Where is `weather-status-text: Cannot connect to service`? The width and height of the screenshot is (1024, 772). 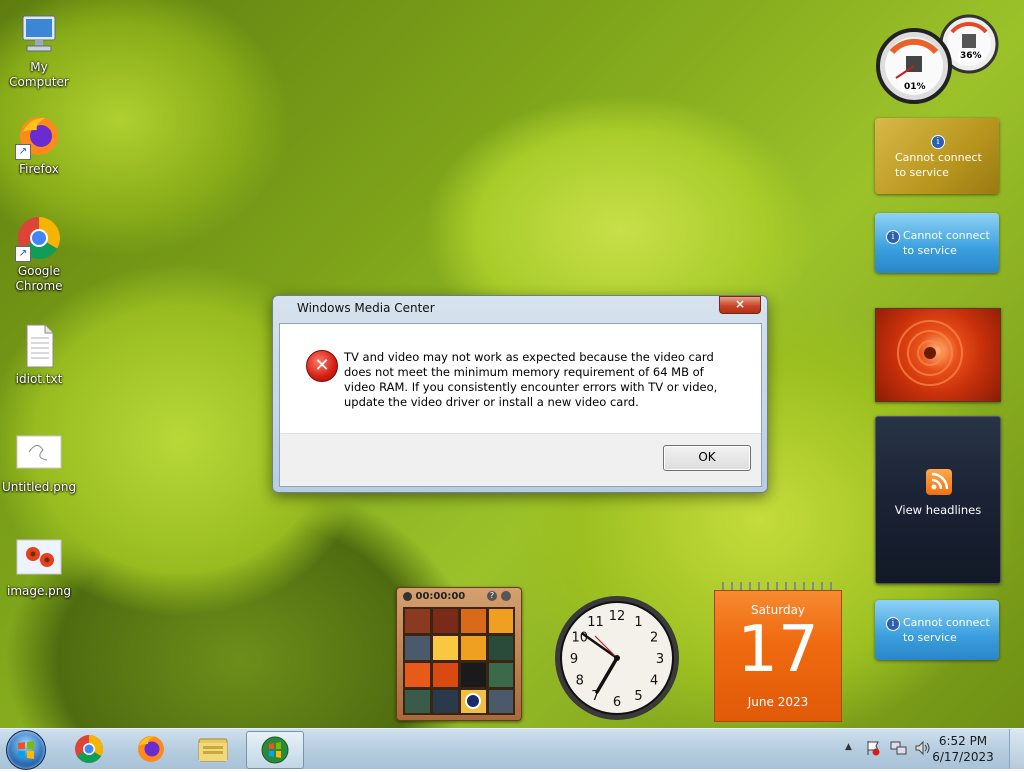 weather-status-text: Cannot connect to service is located at coordinates (946, 243).